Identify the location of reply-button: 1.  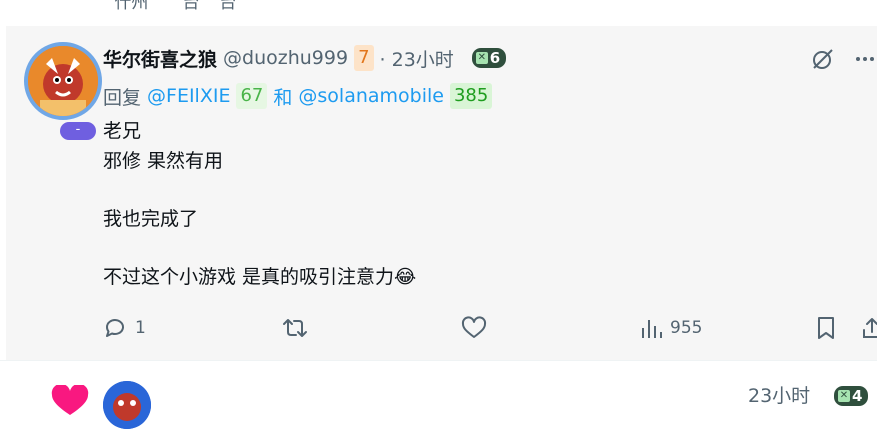
(124, 328).